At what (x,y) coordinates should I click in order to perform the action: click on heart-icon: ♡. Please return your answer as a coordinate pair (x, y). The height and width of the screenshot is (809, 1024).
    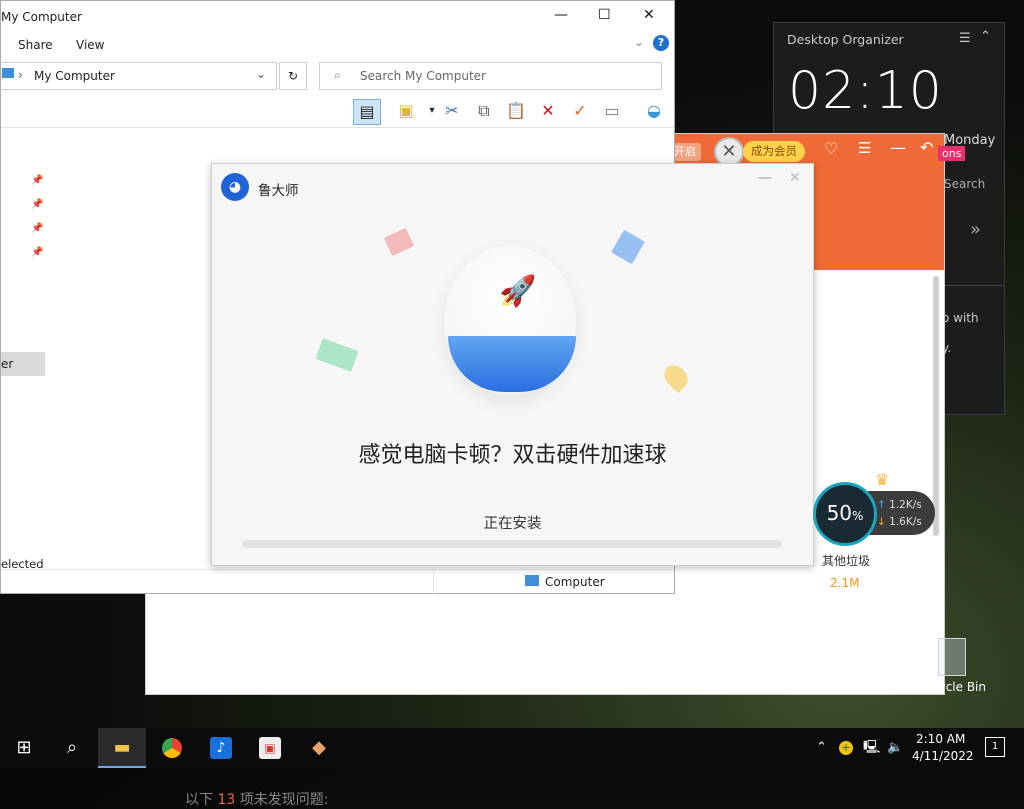
    Looking at the image, I should click on (831, 148).